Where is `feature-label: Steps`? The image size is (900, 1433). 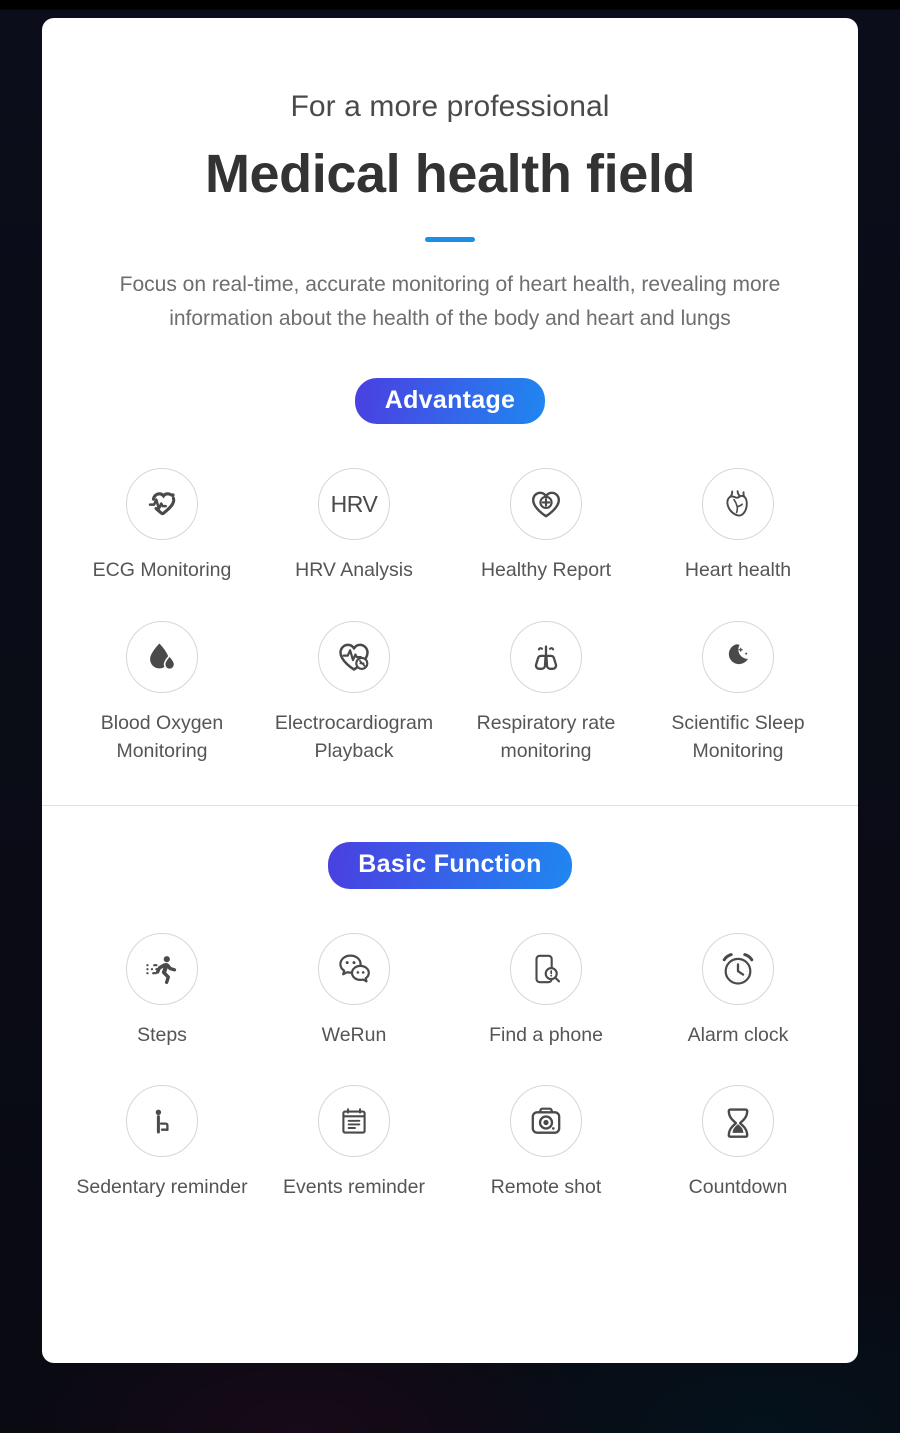 feature-label: Steps is located at coordinates (162, 1034).